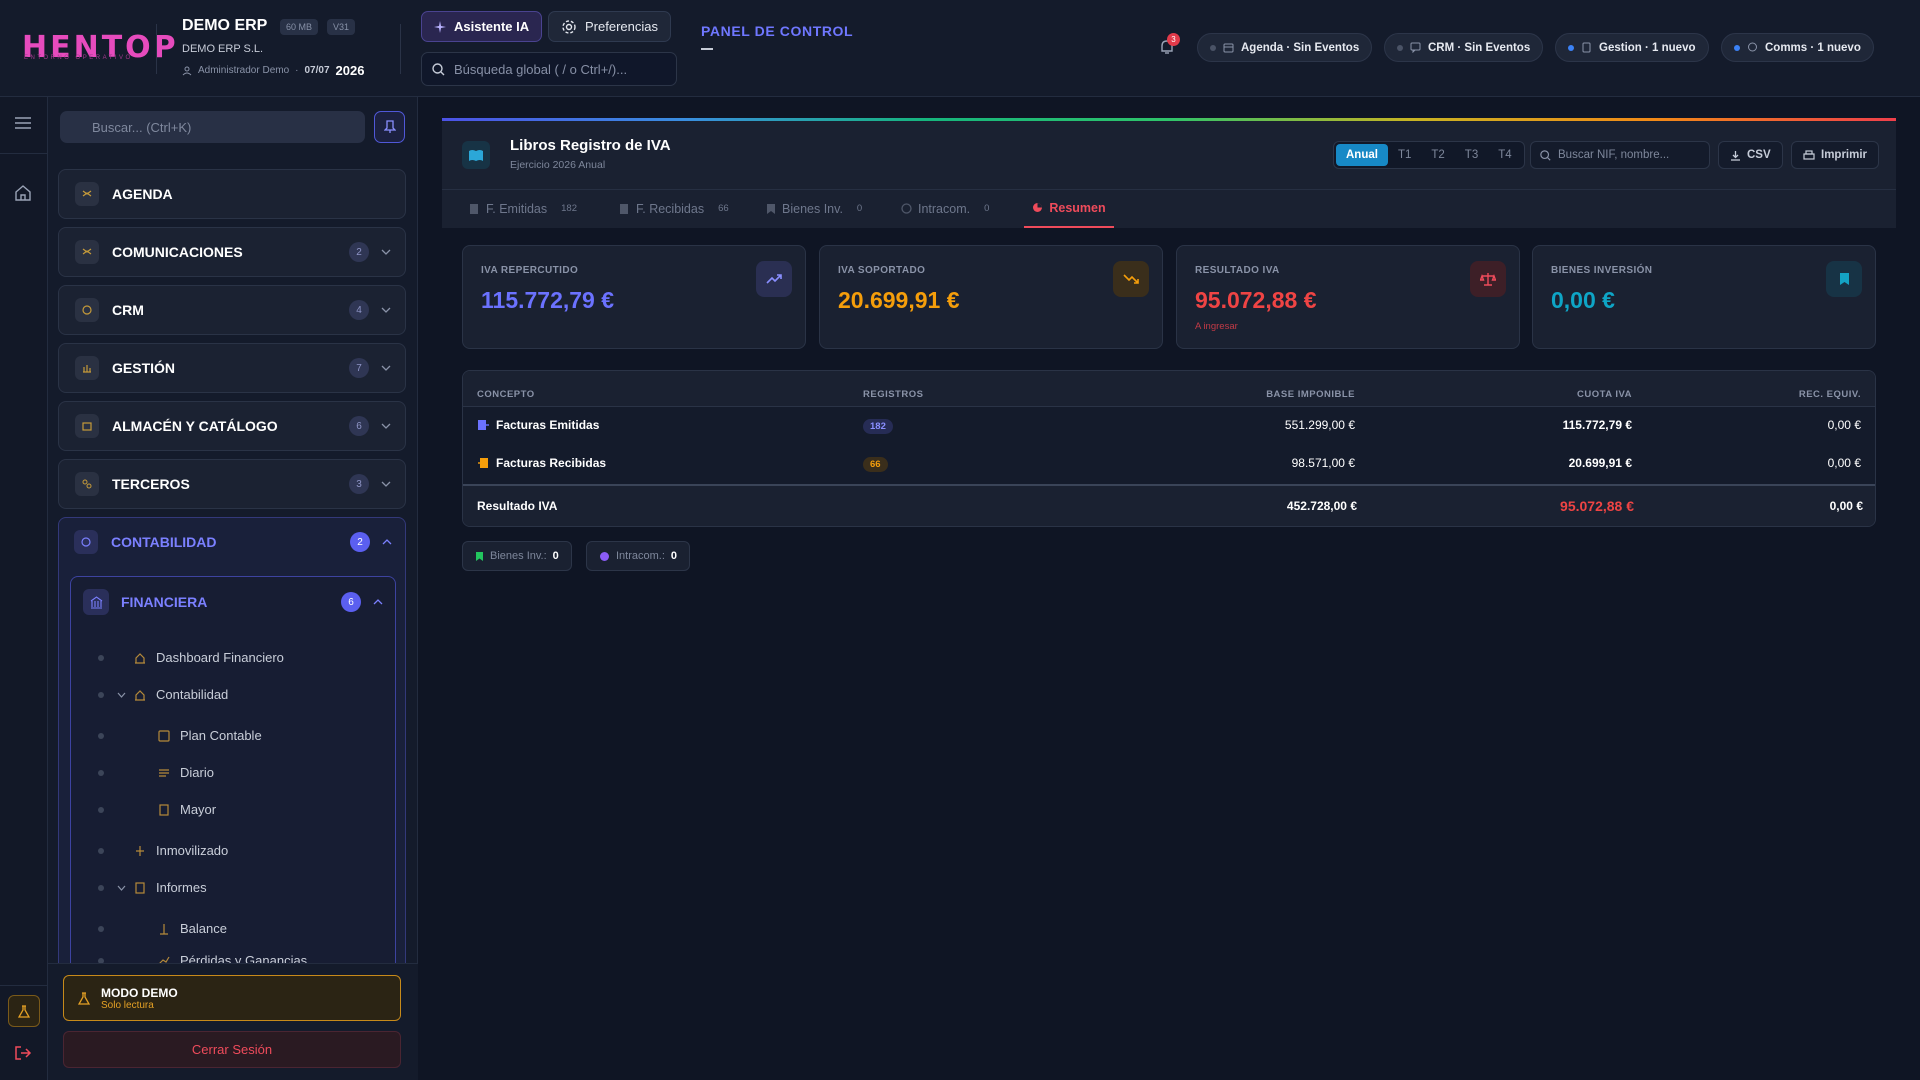  What do you see at coordinates (341, 27) in the screenshot?
I see `version-badge: V31` at bounding box center [341, 27].